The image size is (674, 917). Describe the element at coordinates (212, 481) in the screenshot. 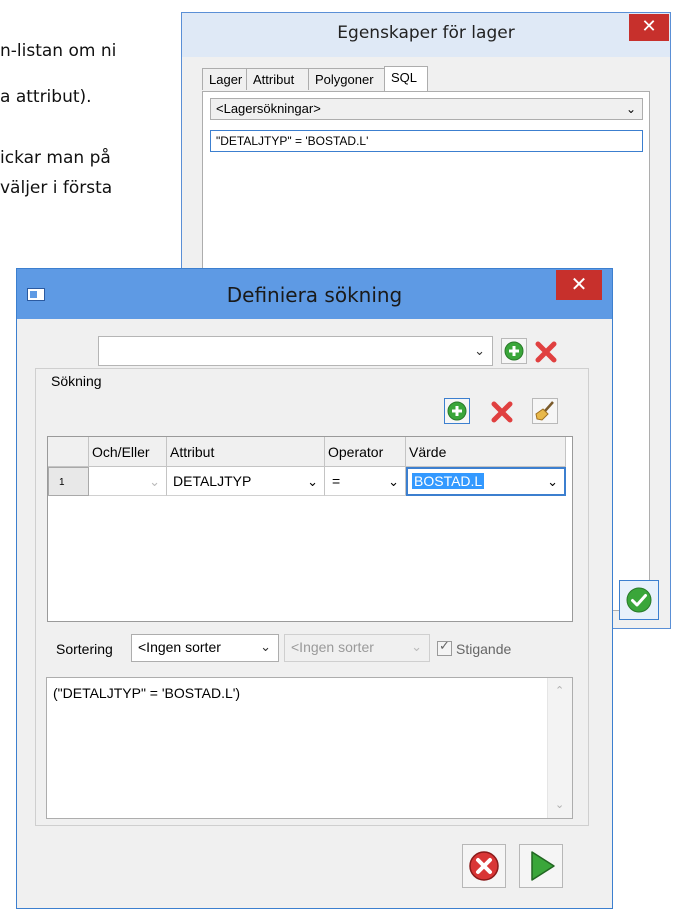

I see `attribut-value: DETALJTYP` at that location.